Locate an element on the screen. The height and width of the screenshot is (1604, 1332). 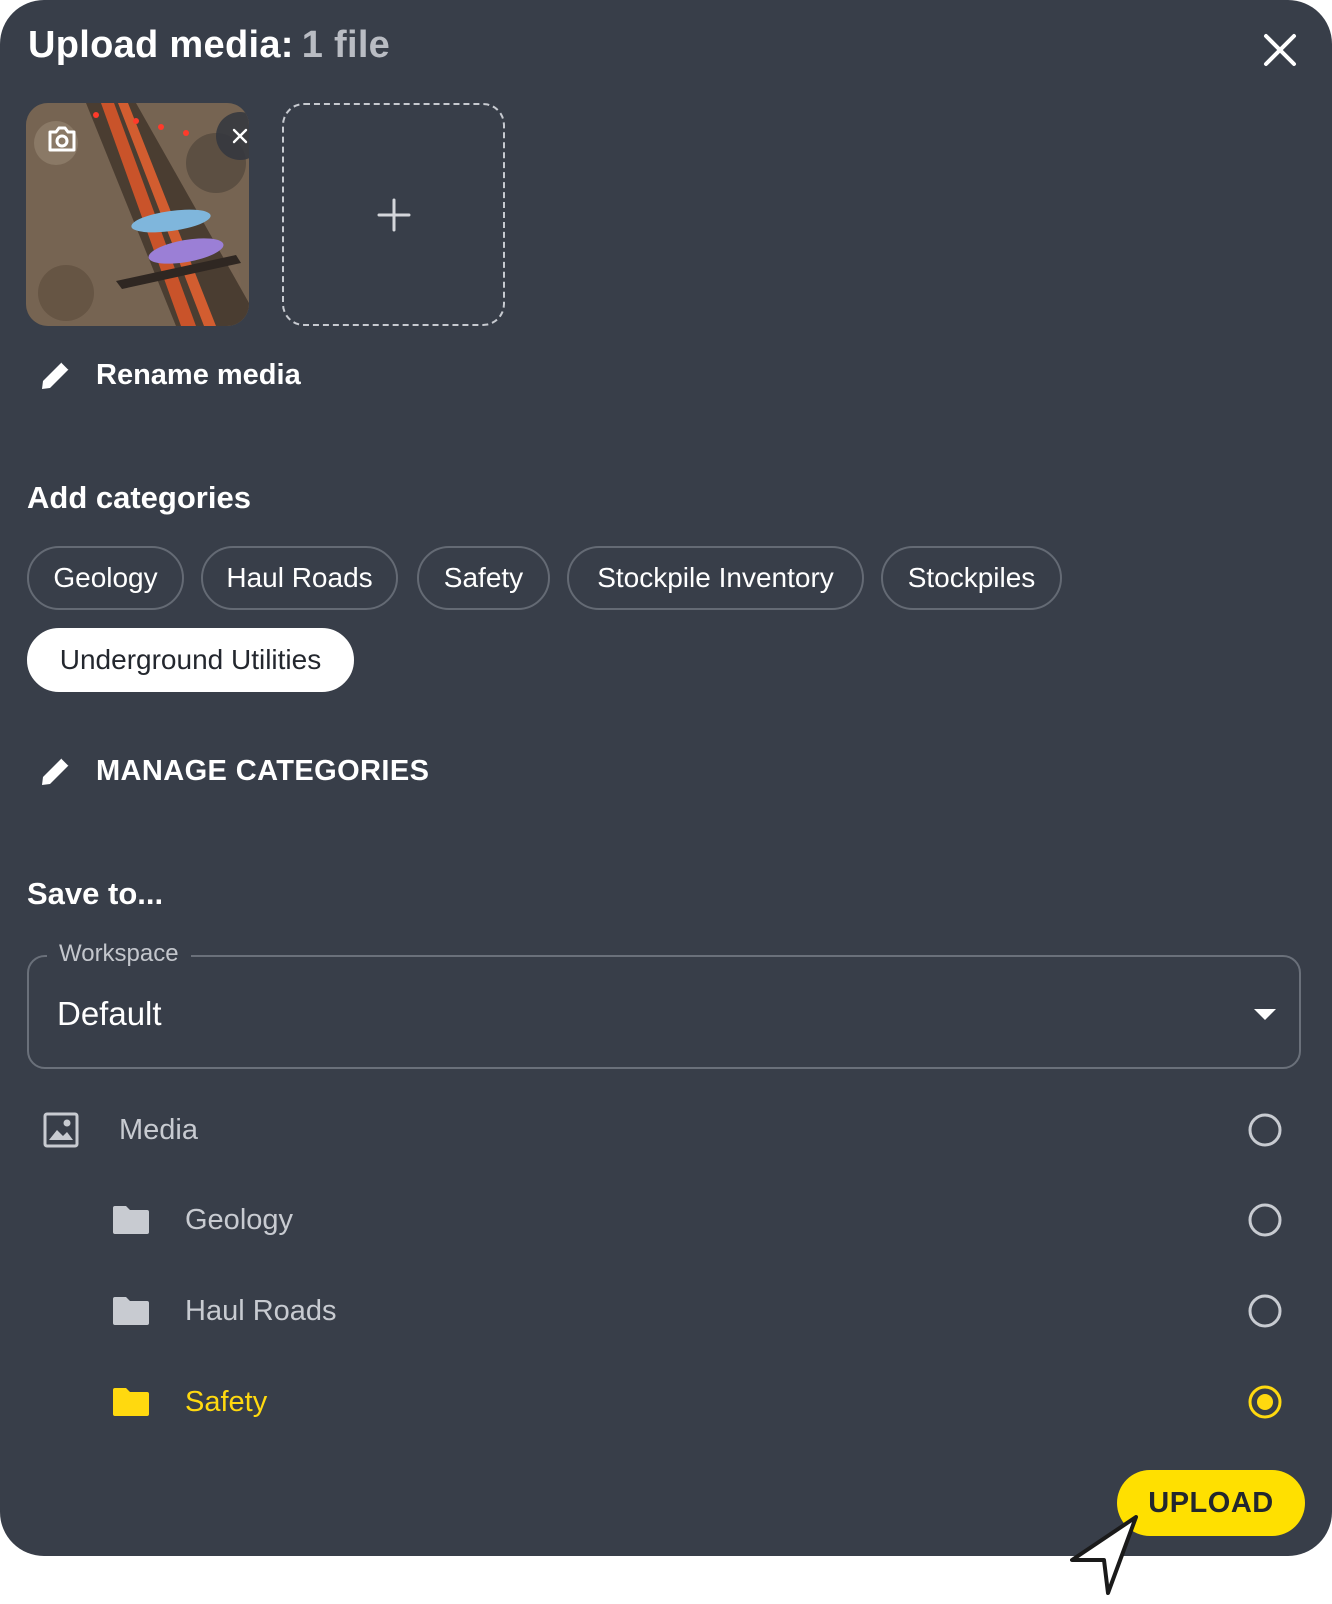
dialog-title: Upload media: 1 file is located at coordinates (209, 45).